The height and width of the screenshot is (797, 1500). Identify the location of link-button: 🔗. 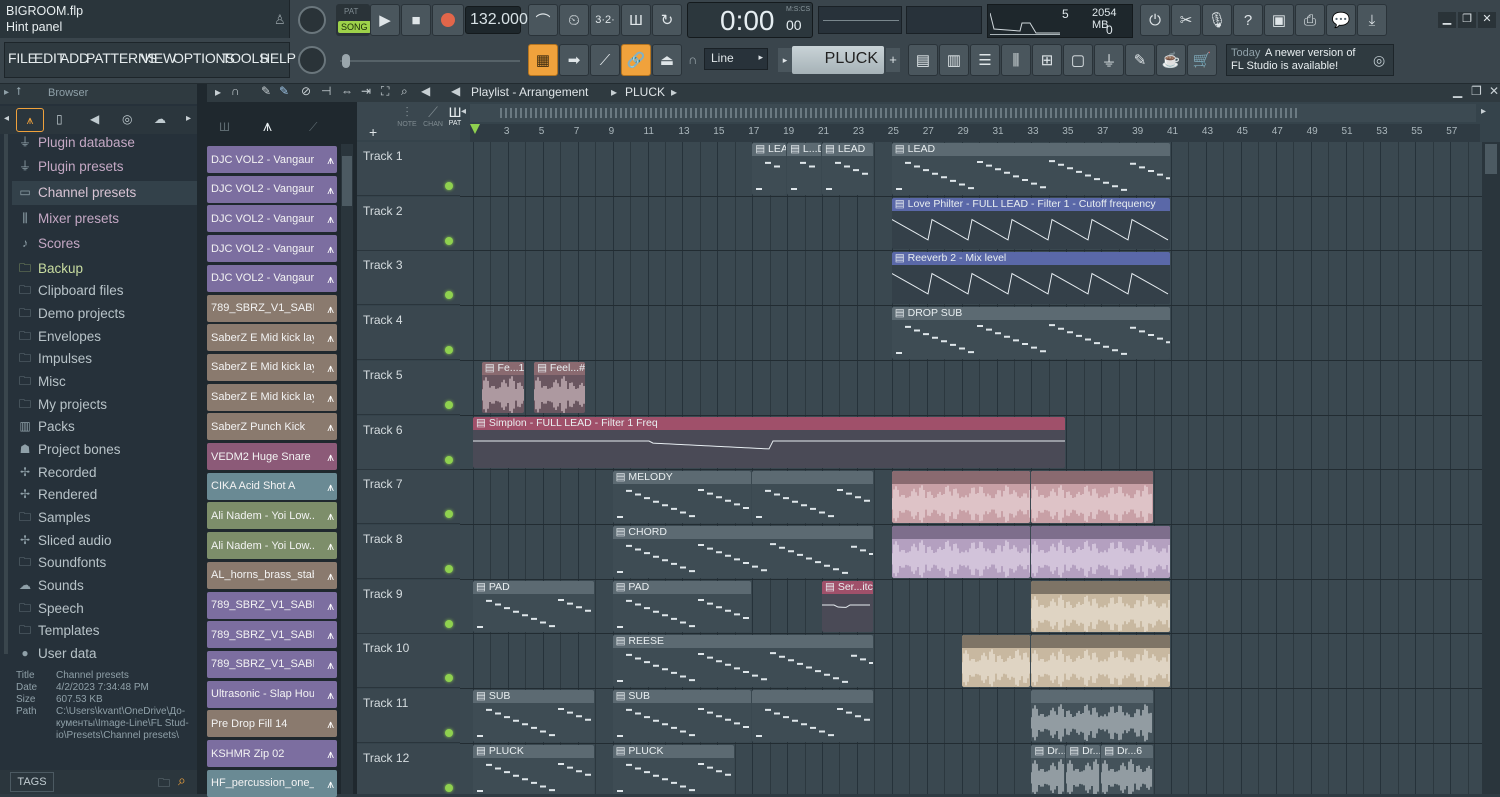
(636, 60).